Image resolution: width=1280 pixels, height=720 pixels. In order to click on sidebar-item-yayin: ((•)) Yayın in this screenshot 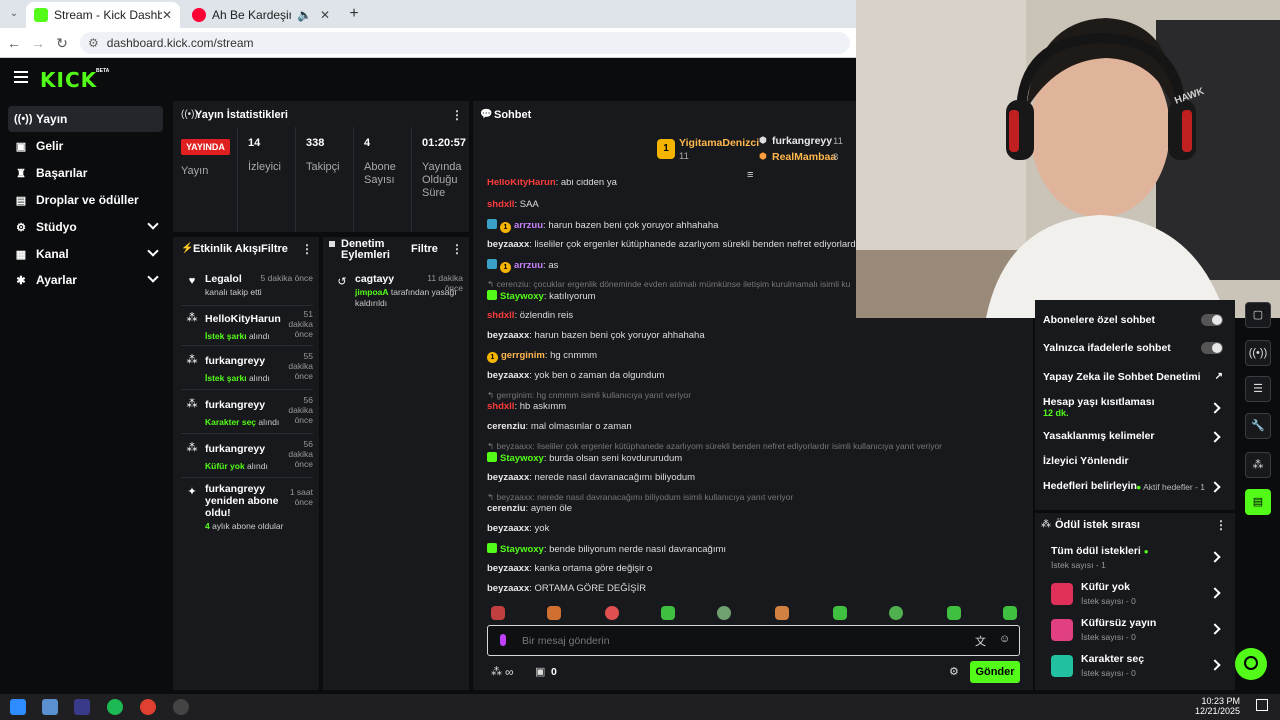, I will do `click(85, 119)`.